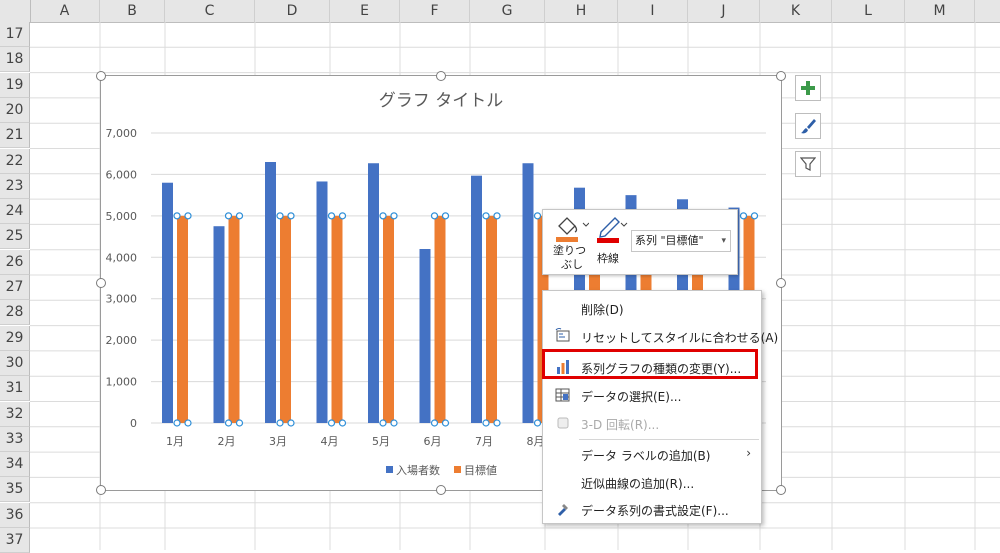 This screenshot has width=1000, height=553. What do you see at coordinates (101, 76) in the screenshot?
I see `resize-handle-top-left` at bounding box center [101, 76].